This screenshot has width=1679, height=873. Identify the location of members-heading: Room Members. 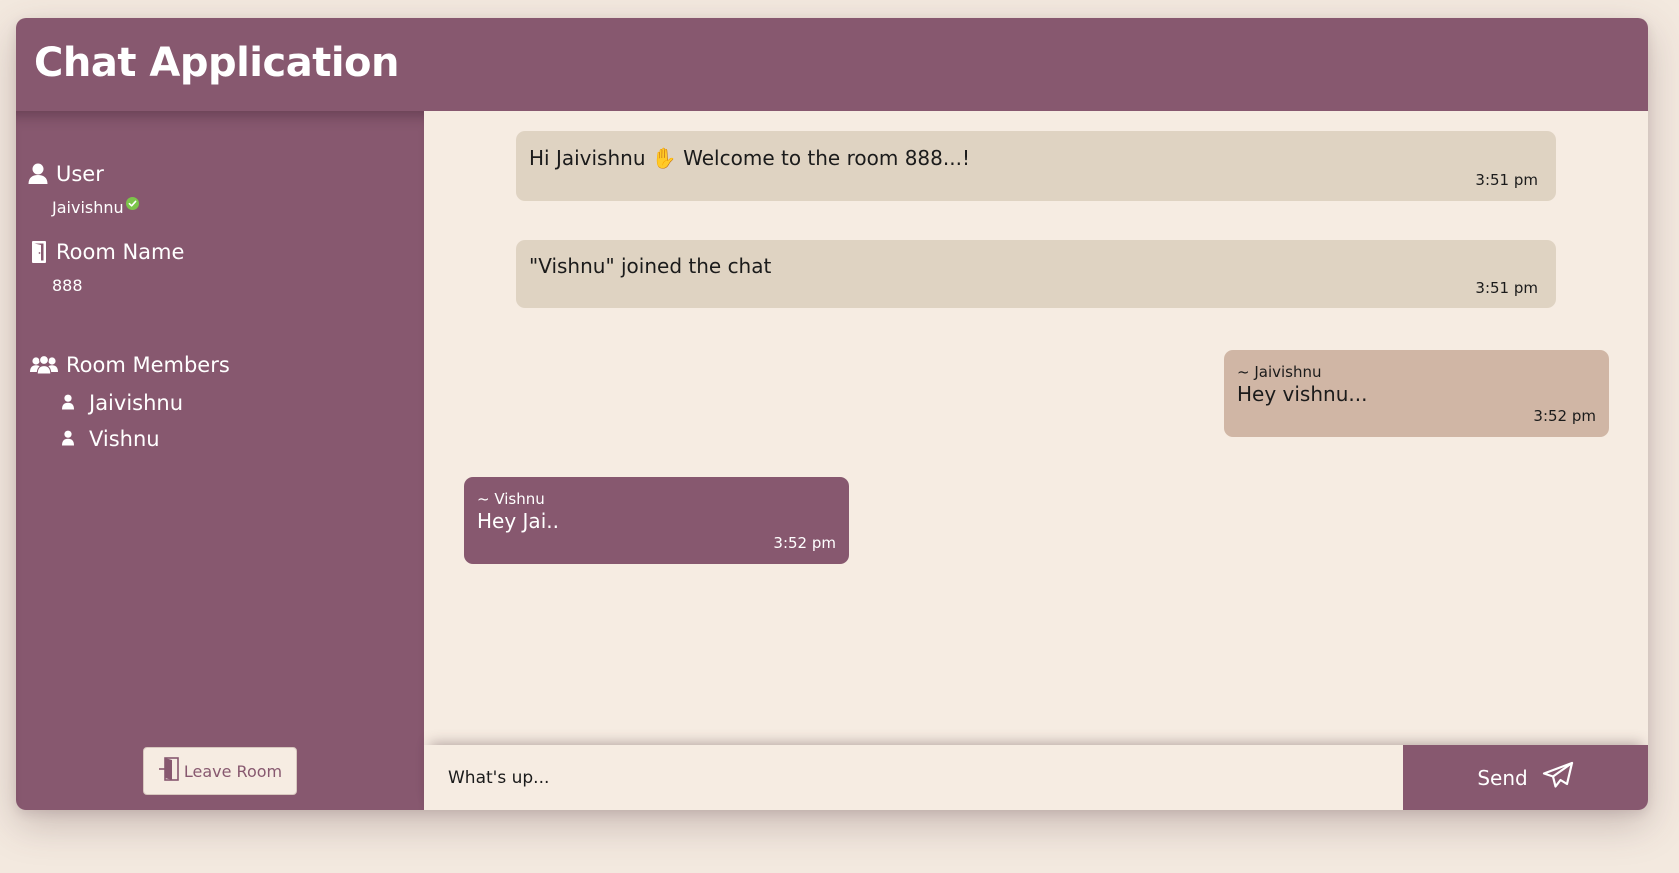
(130, 365).